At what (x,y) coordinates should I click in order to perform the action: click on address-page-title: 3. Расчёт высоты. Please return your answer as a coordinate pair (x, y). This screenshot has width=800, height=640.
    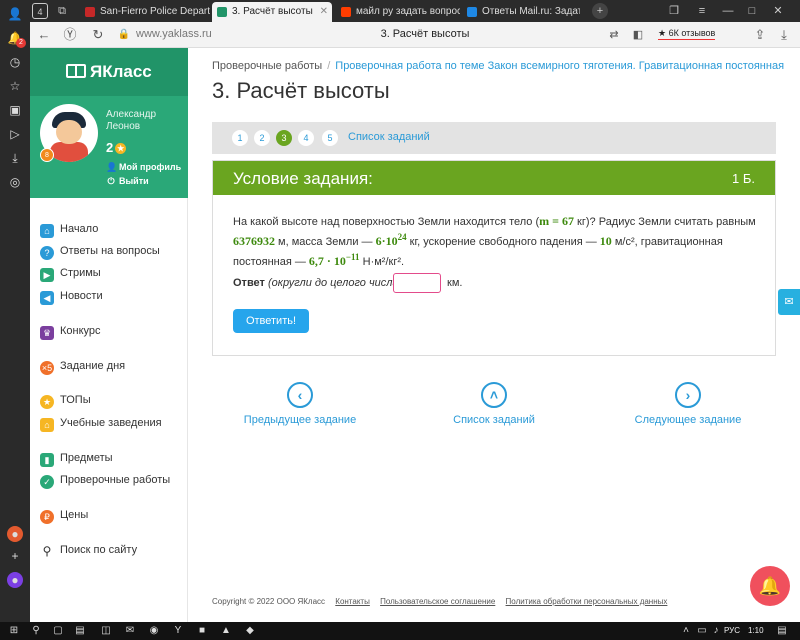
    Looking at the image, I should click on (425, 34).